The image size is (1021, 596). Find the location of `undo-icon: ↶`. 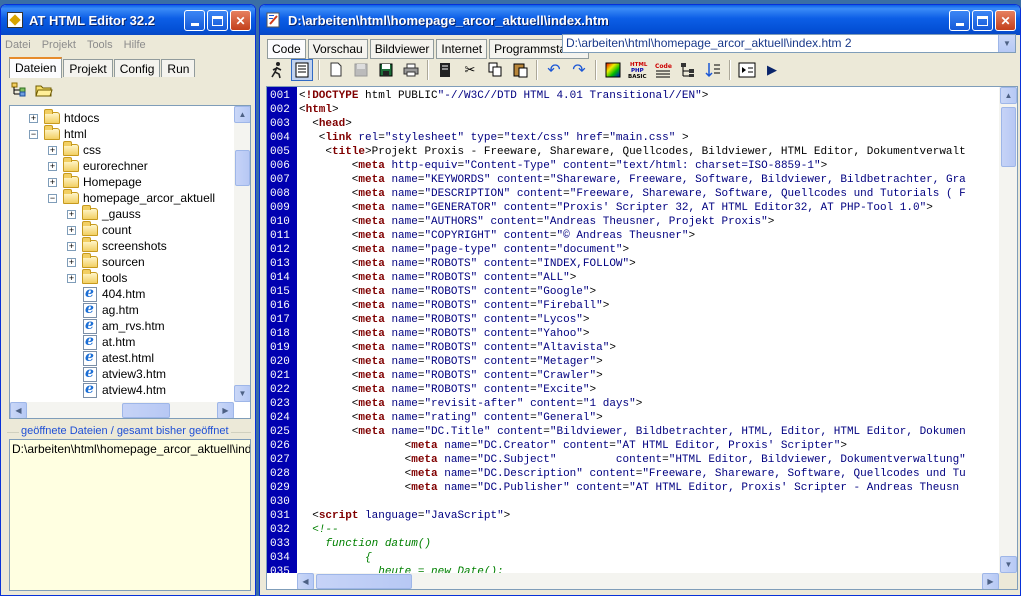

undo-icon: ↶ is located at coordinates (554, 70).